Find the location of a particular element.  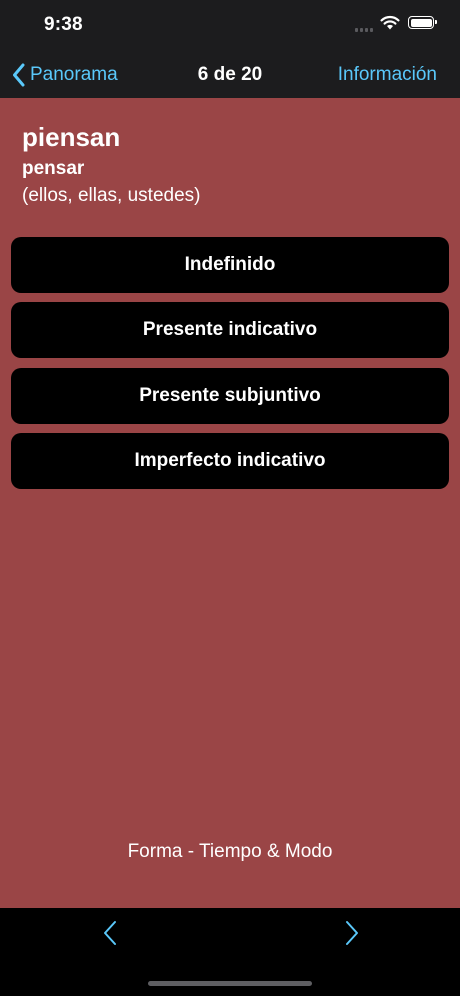

next-button is located at coordinates (352, 933).